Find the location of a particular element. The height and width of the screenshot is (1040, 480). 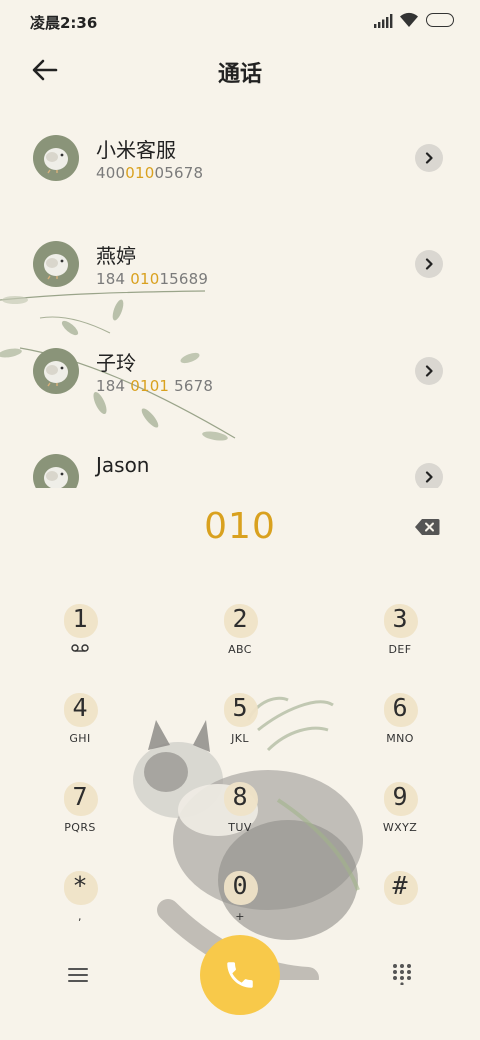

key-8: 8 TUV is located at coordinates (240, 816).